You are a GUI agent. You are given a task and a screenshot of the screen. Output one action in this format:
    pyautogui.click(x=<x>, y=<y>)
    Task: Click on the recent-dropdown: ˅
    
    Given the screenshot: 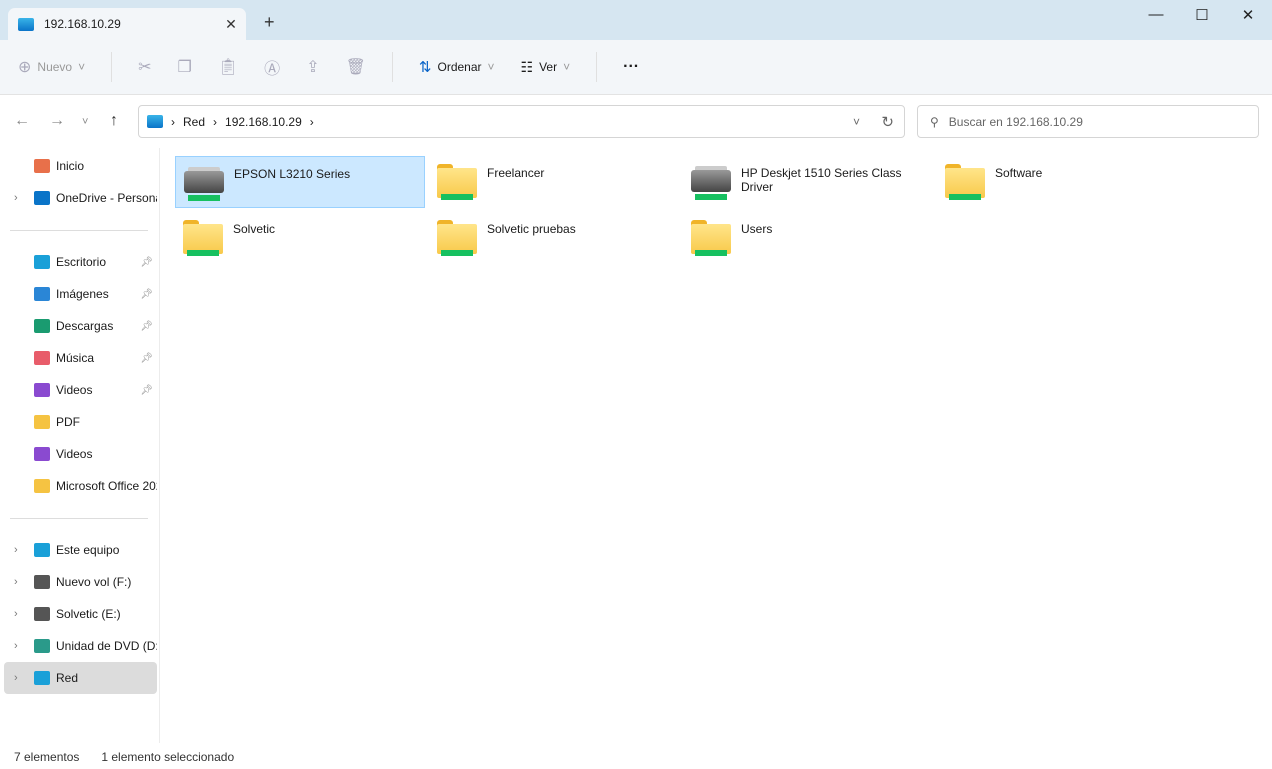 What is the action you would take?
    pyautogui.click(x=85, y=122)
    